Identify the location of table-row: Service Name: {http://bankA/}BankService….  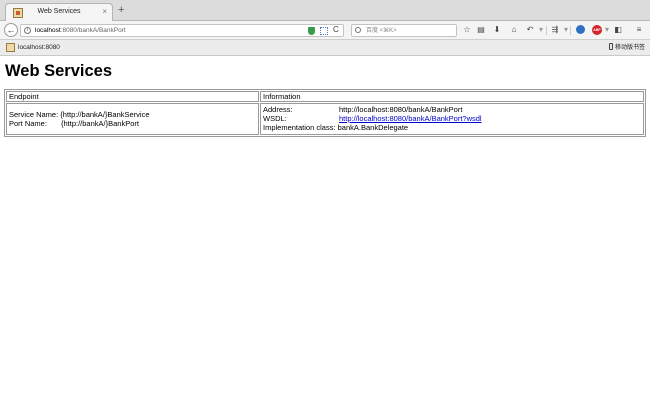
(325, 119).